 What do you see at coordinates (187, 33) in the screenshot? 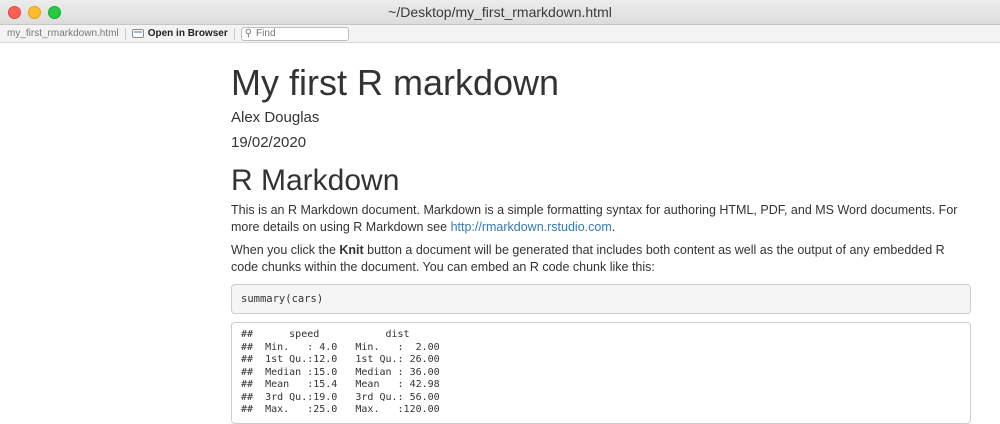
I see `open-in-browser-label: Open in Browser` at bounding box center [187, 33].